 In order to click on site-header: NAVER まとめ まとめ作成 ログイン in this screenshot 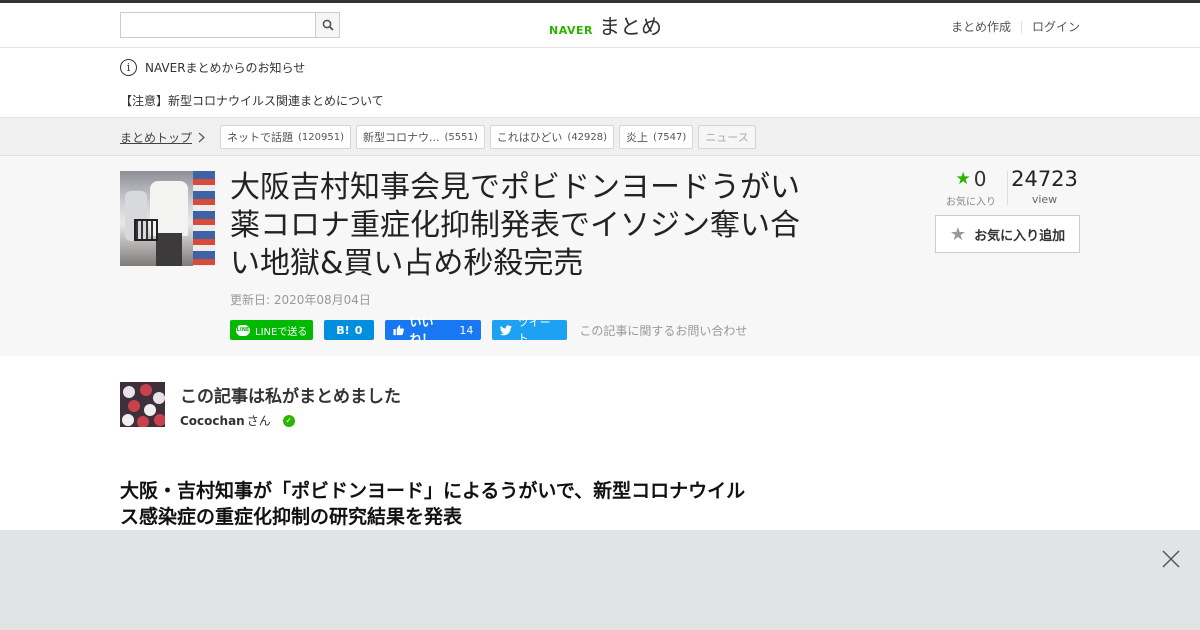, I will do `click(600, 25)`.